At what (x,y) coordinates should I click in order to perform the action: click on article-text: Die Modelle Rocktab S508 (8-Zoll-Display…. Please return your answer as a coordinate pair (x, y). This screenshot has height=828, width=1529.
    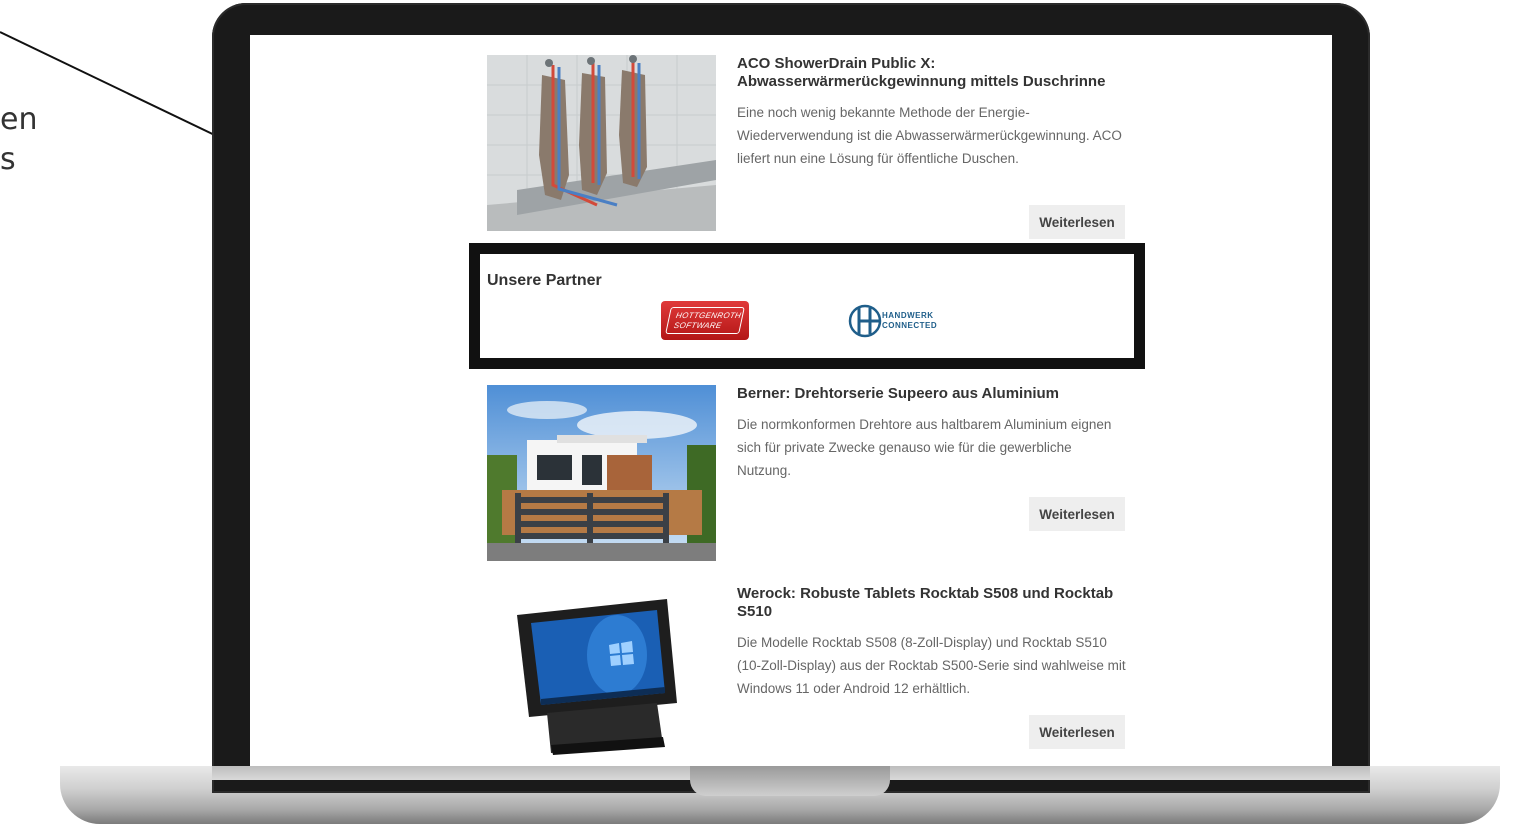
    Looking at the image, I should click on (931, 665).